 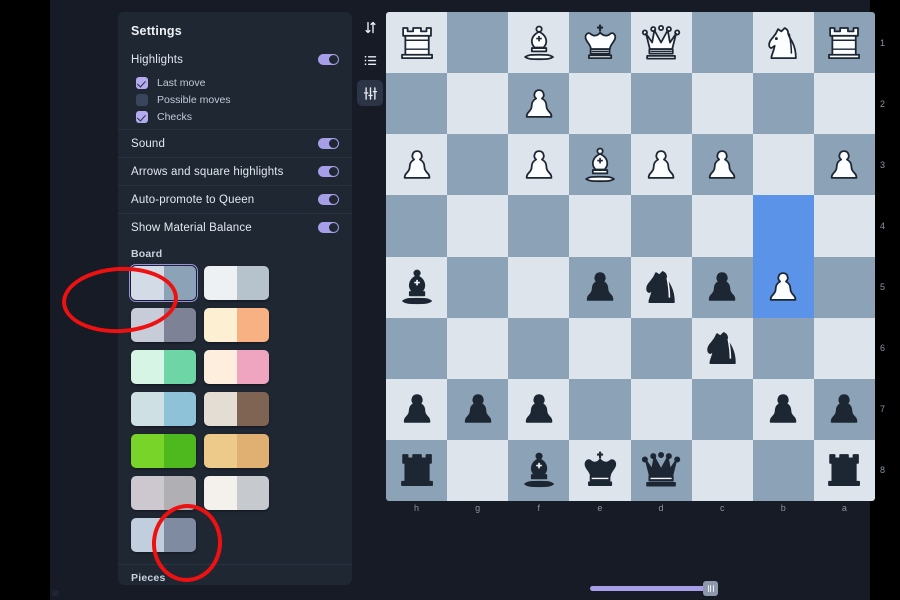 I want to click on setting-row-highlights: Highlights, so click(x=235, y=59).